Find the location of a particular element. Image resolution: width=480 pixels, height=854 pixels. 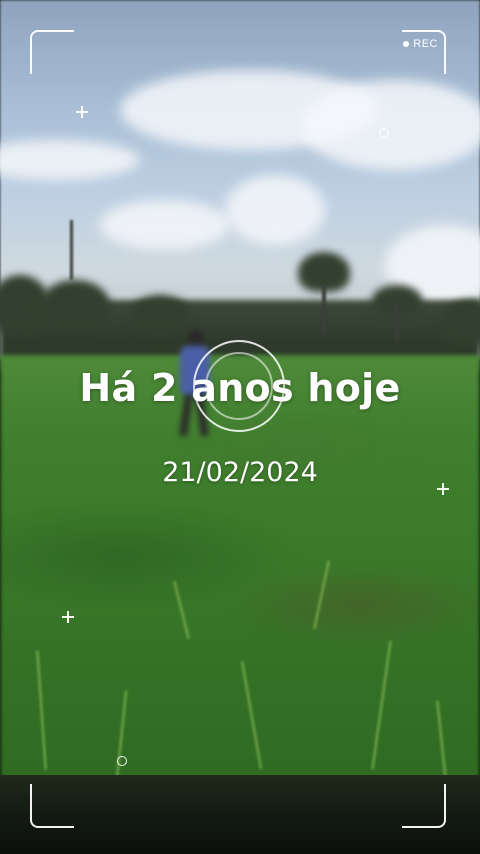

memory-date: 21/02/2024 is located at coordinates (240, 472).